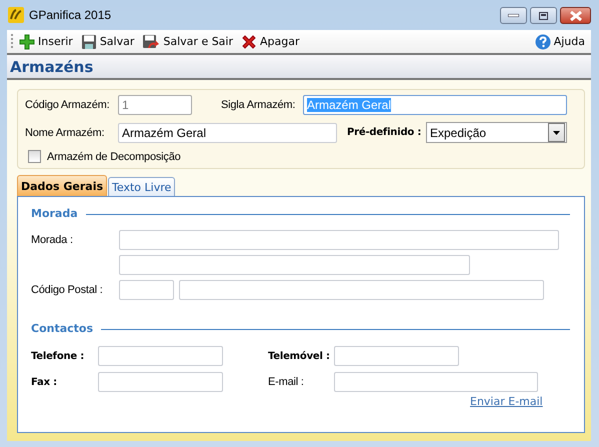 The height and width of the screenshot is (447, 599). I want to click on tab: Dados Gerais, so click(62, 185).